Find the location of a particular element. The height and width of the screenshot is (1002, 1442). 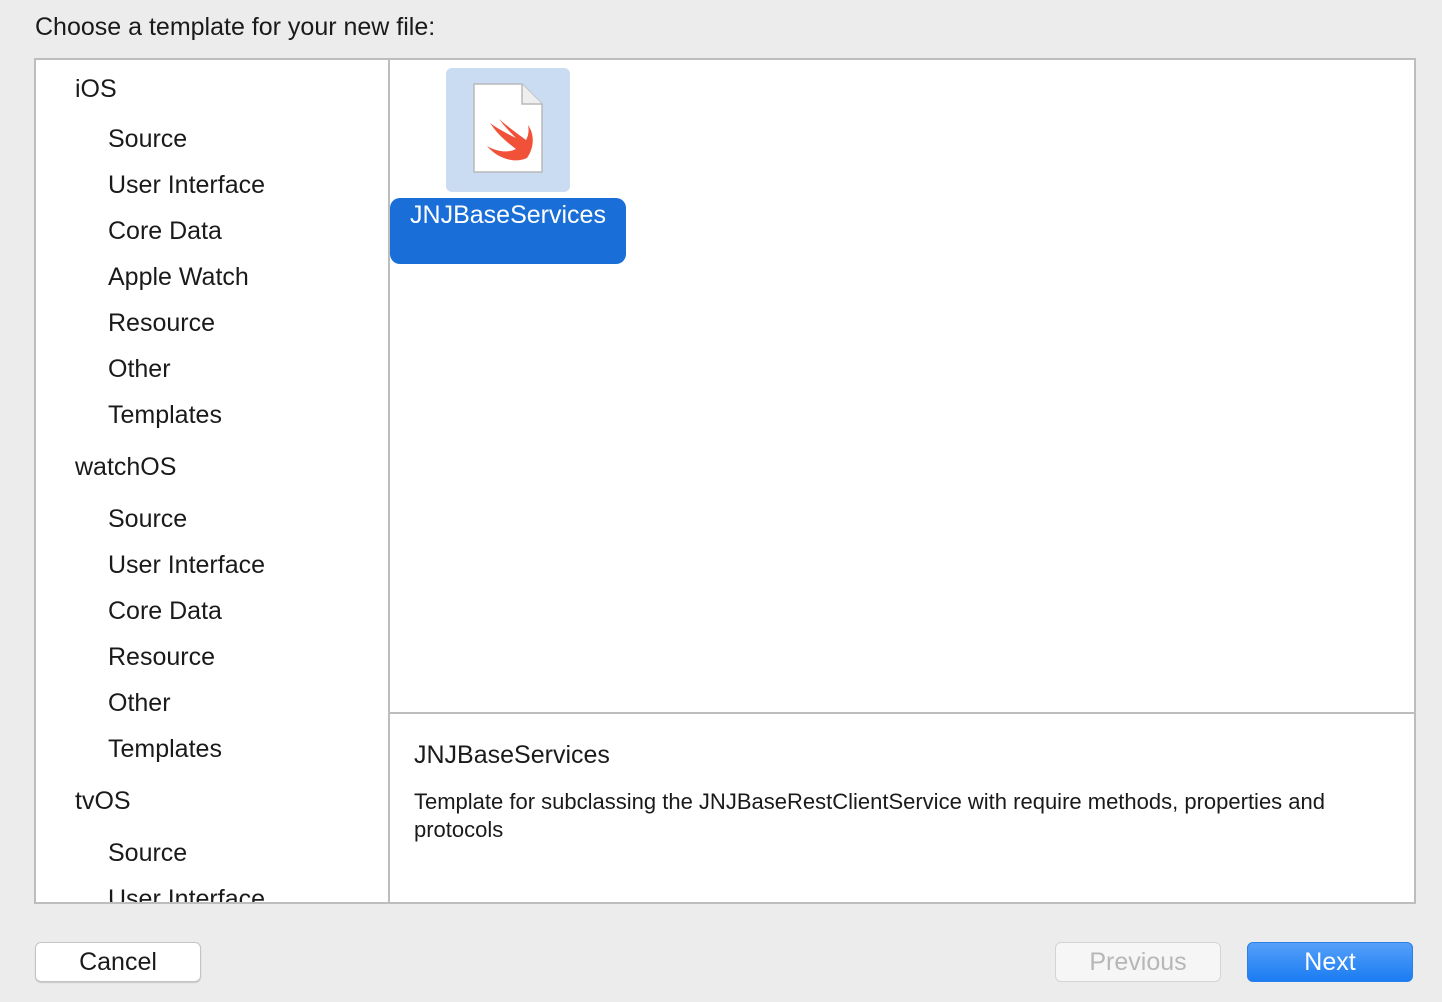

sidebar-item-ios-source: Source is located at coordinates (147, 139).